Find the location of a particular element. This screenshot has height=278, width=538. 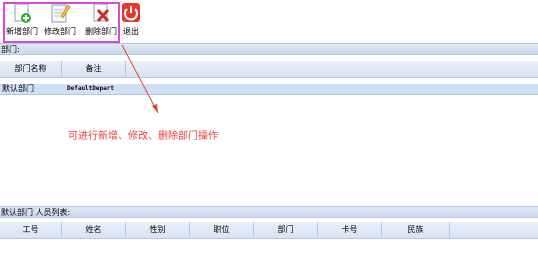

staff-table-header: 工号 姓名 性别 职位 部门 卡号 民族 is located at coordinates (269, 230).